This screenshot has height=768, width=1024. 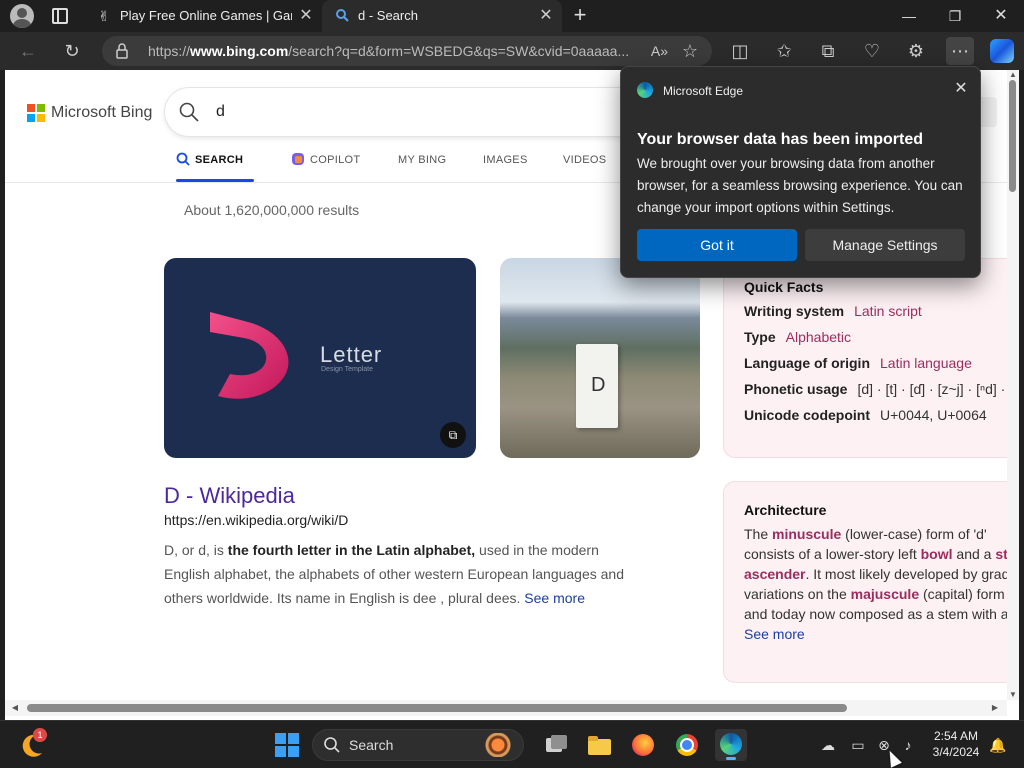 I want to click on favorites-icon: ✩, so click(x=784, y=51).